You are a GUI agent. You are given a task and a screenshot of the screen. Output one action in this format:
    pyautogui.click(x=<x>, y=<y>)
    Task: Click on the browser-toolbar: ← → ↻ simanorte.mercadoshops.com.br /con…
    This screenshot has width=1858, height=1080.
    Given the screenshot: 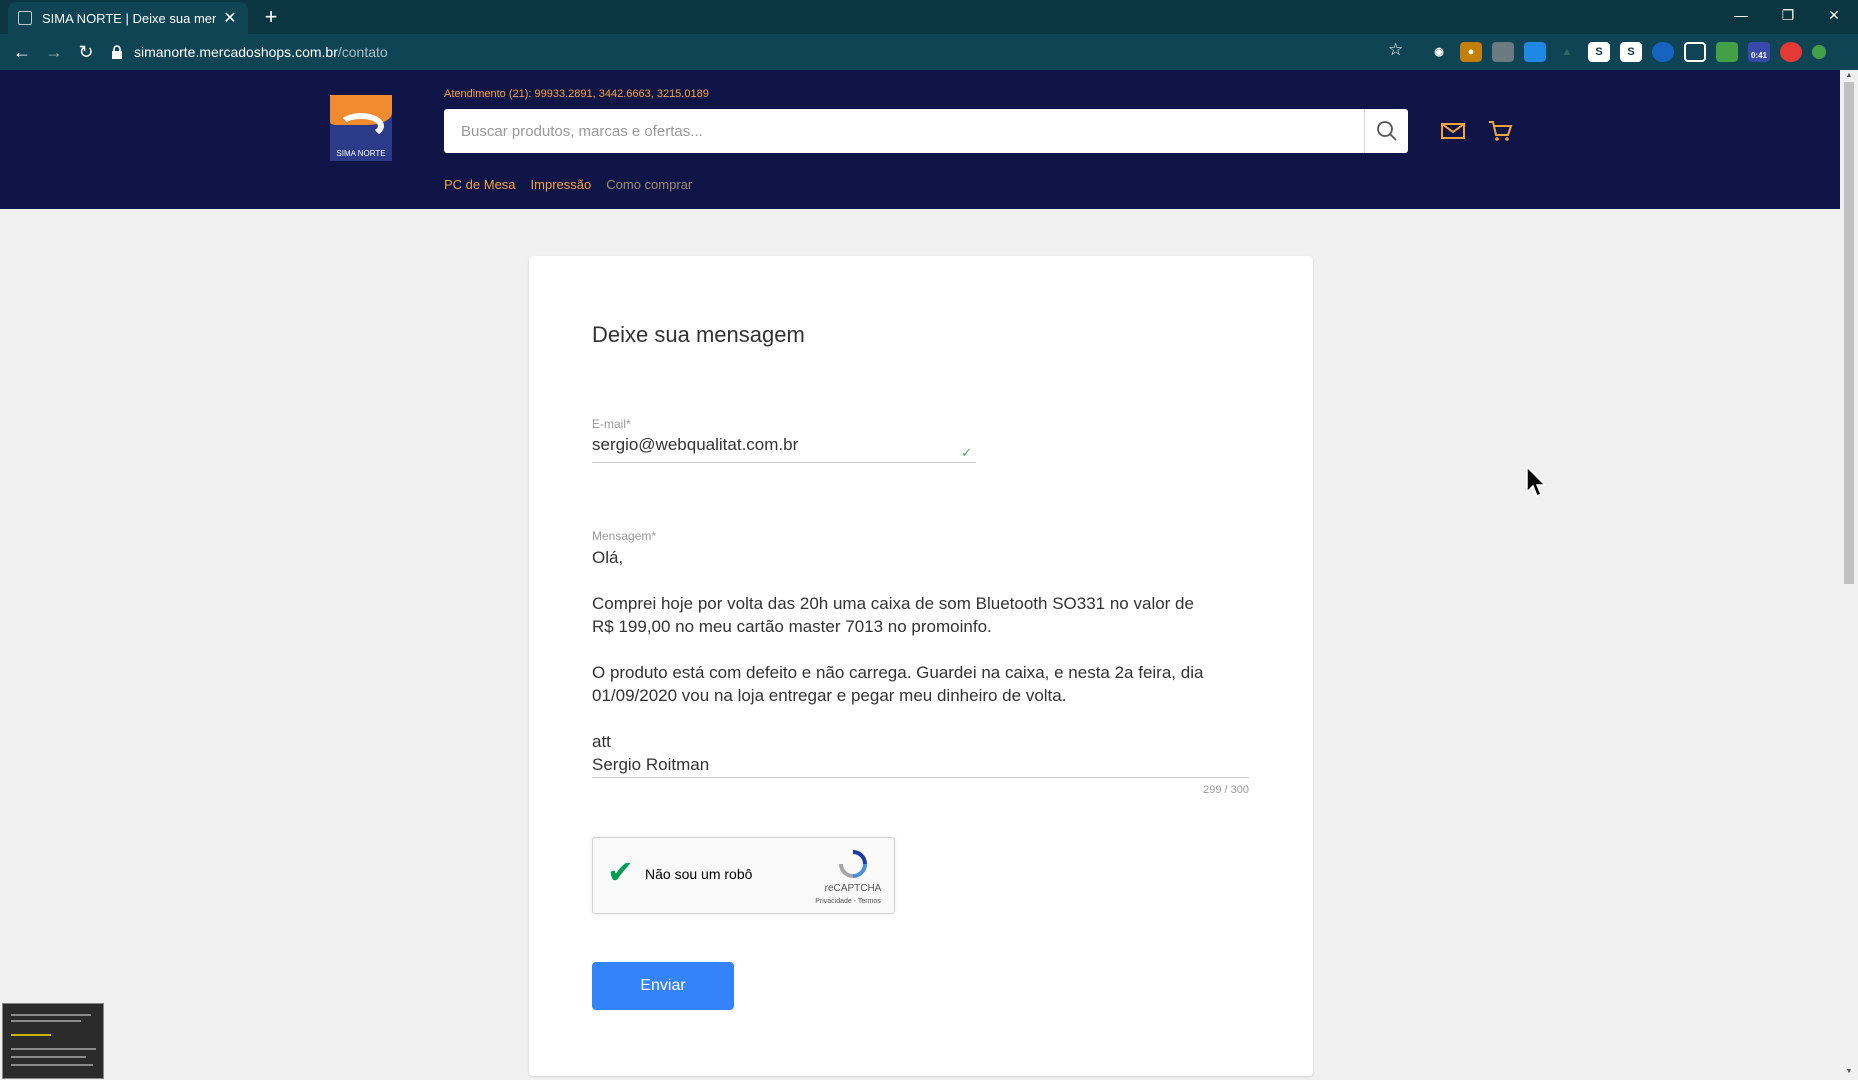 What is the action you would take?
    pyautogui.click(x=929, y=52)
    